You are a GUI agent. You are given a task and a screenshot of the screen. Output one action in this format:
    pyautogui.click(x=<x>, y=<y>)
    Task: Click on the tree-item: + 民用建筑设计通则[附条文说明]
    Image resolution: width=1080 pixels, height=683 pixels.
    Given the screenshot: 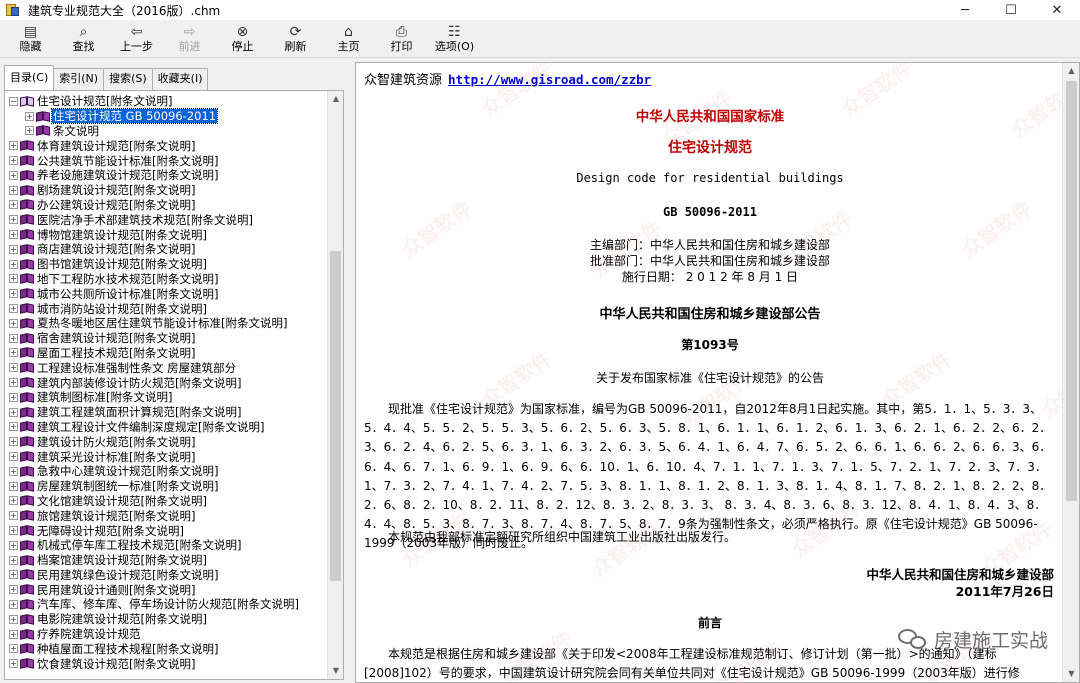 What is the action you would take?
    pyautogui.click(x=166, y=589)
    